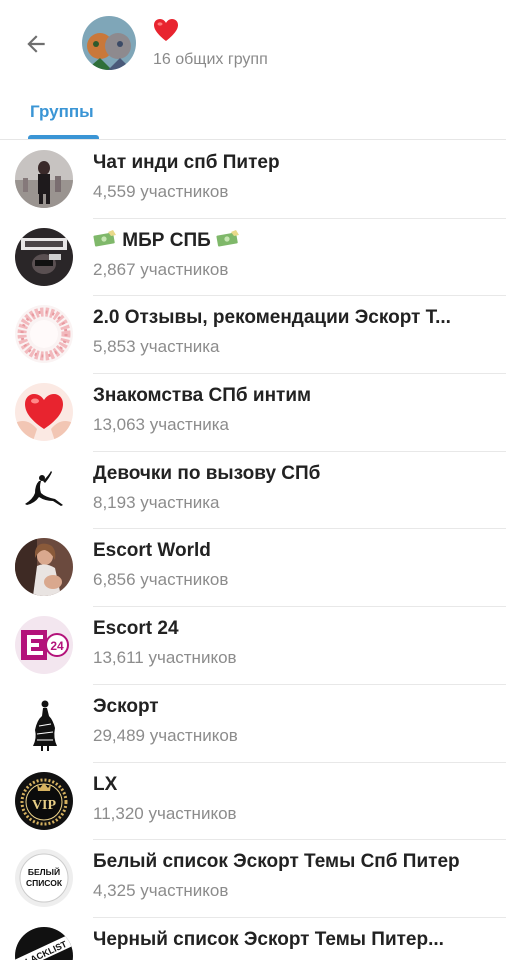  What do you see at coordinates (253, 180) in the screenshot?
I see `list-item: Чат инди спб Питер 4,559 участников` at bounding box center [253, 180].